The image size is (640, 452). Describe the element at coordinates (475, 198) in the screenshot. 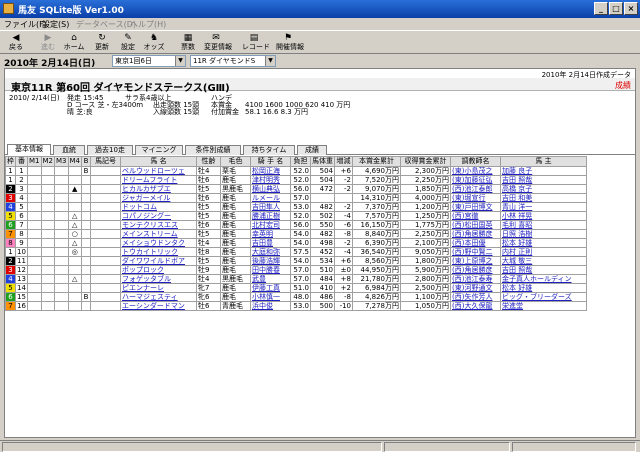

I see `trainer-link: (東)堀宣行` at that location.